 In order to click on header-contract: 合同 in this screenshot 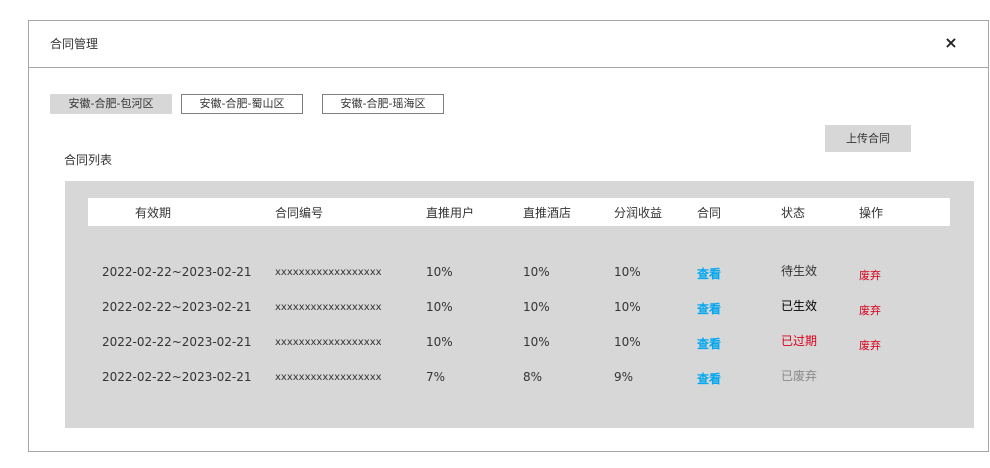, I will do `click(709, 213)`.